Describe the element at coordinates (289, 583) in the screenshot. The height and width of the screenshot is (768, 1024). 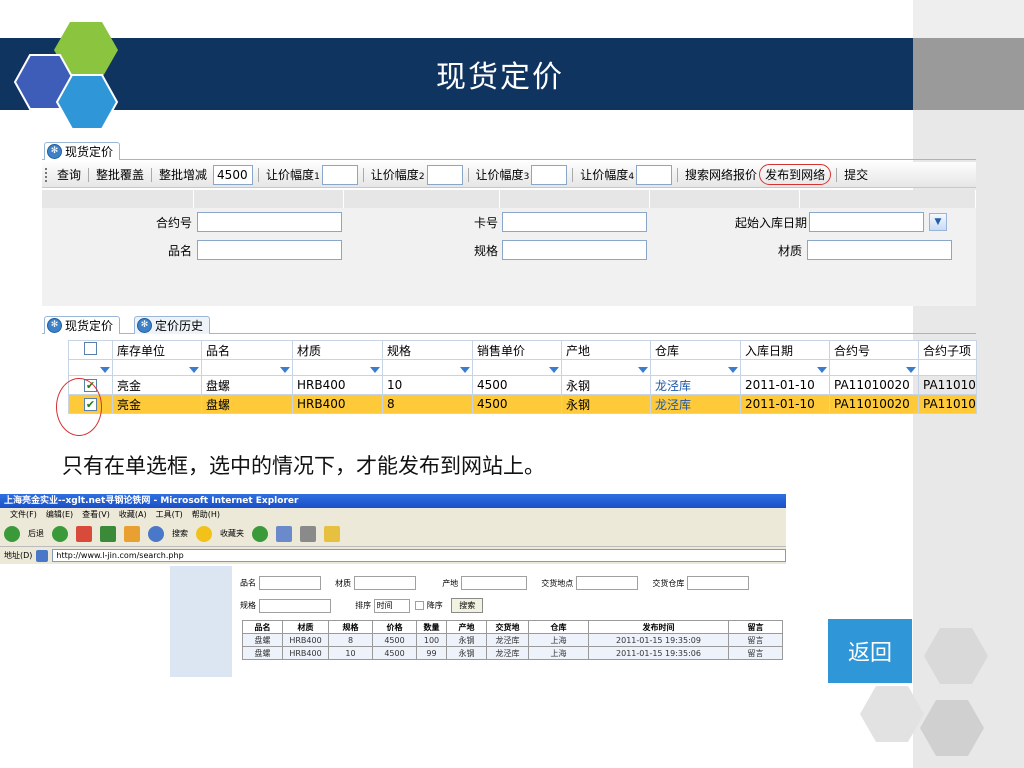
I see `name-filter-input` at that location.